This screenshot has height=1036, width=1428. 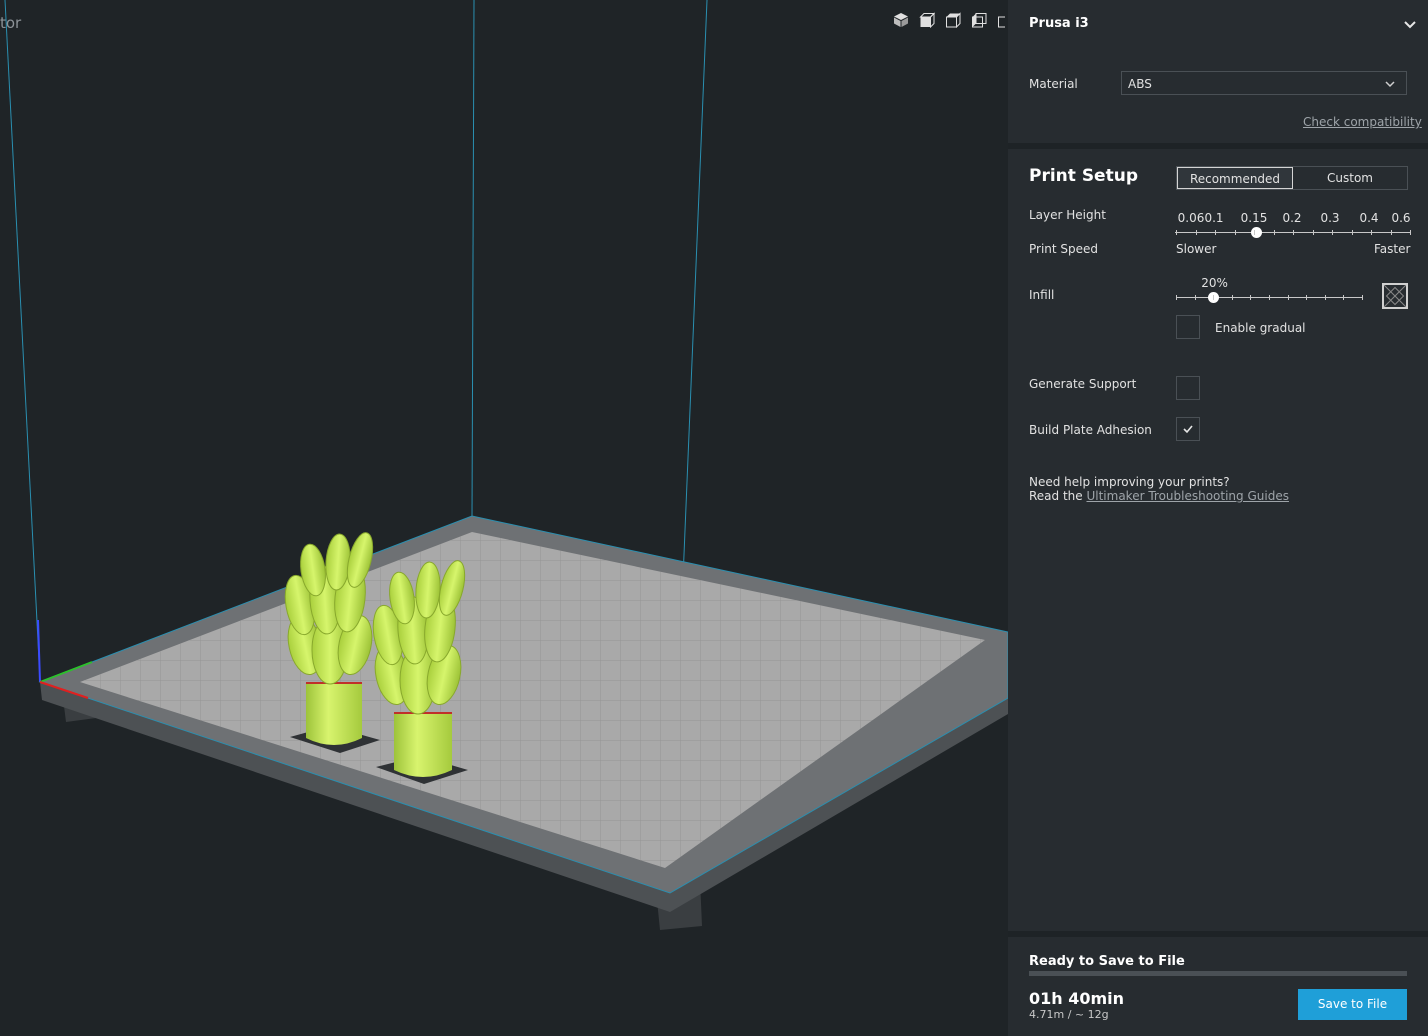 I want to click on enable-gradual-checkbox, so click(x=1188, y=327).